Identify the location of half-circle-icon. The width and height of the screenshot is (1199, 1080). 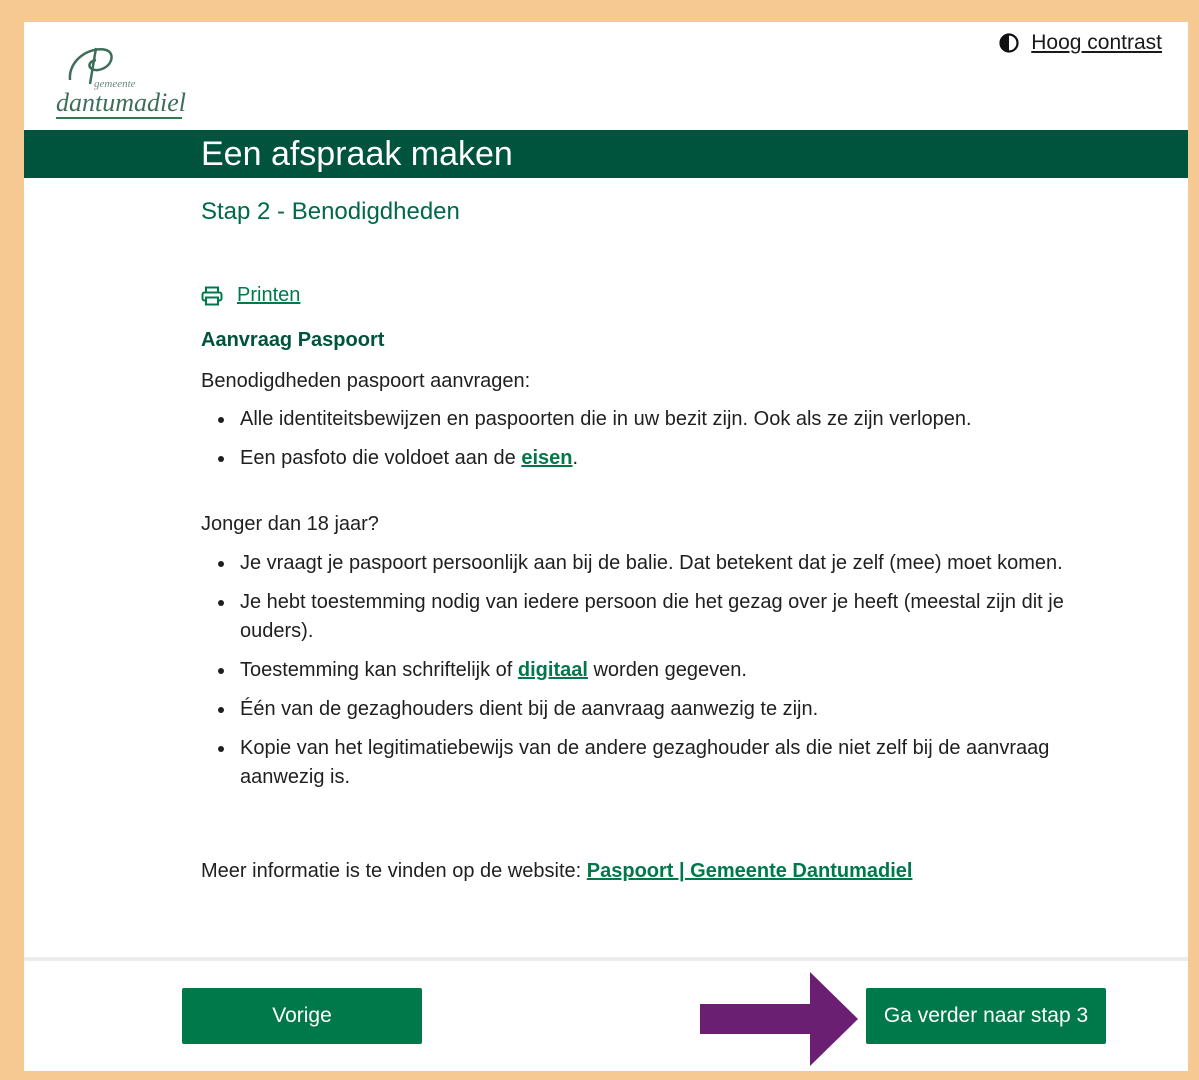
(1009, 43).